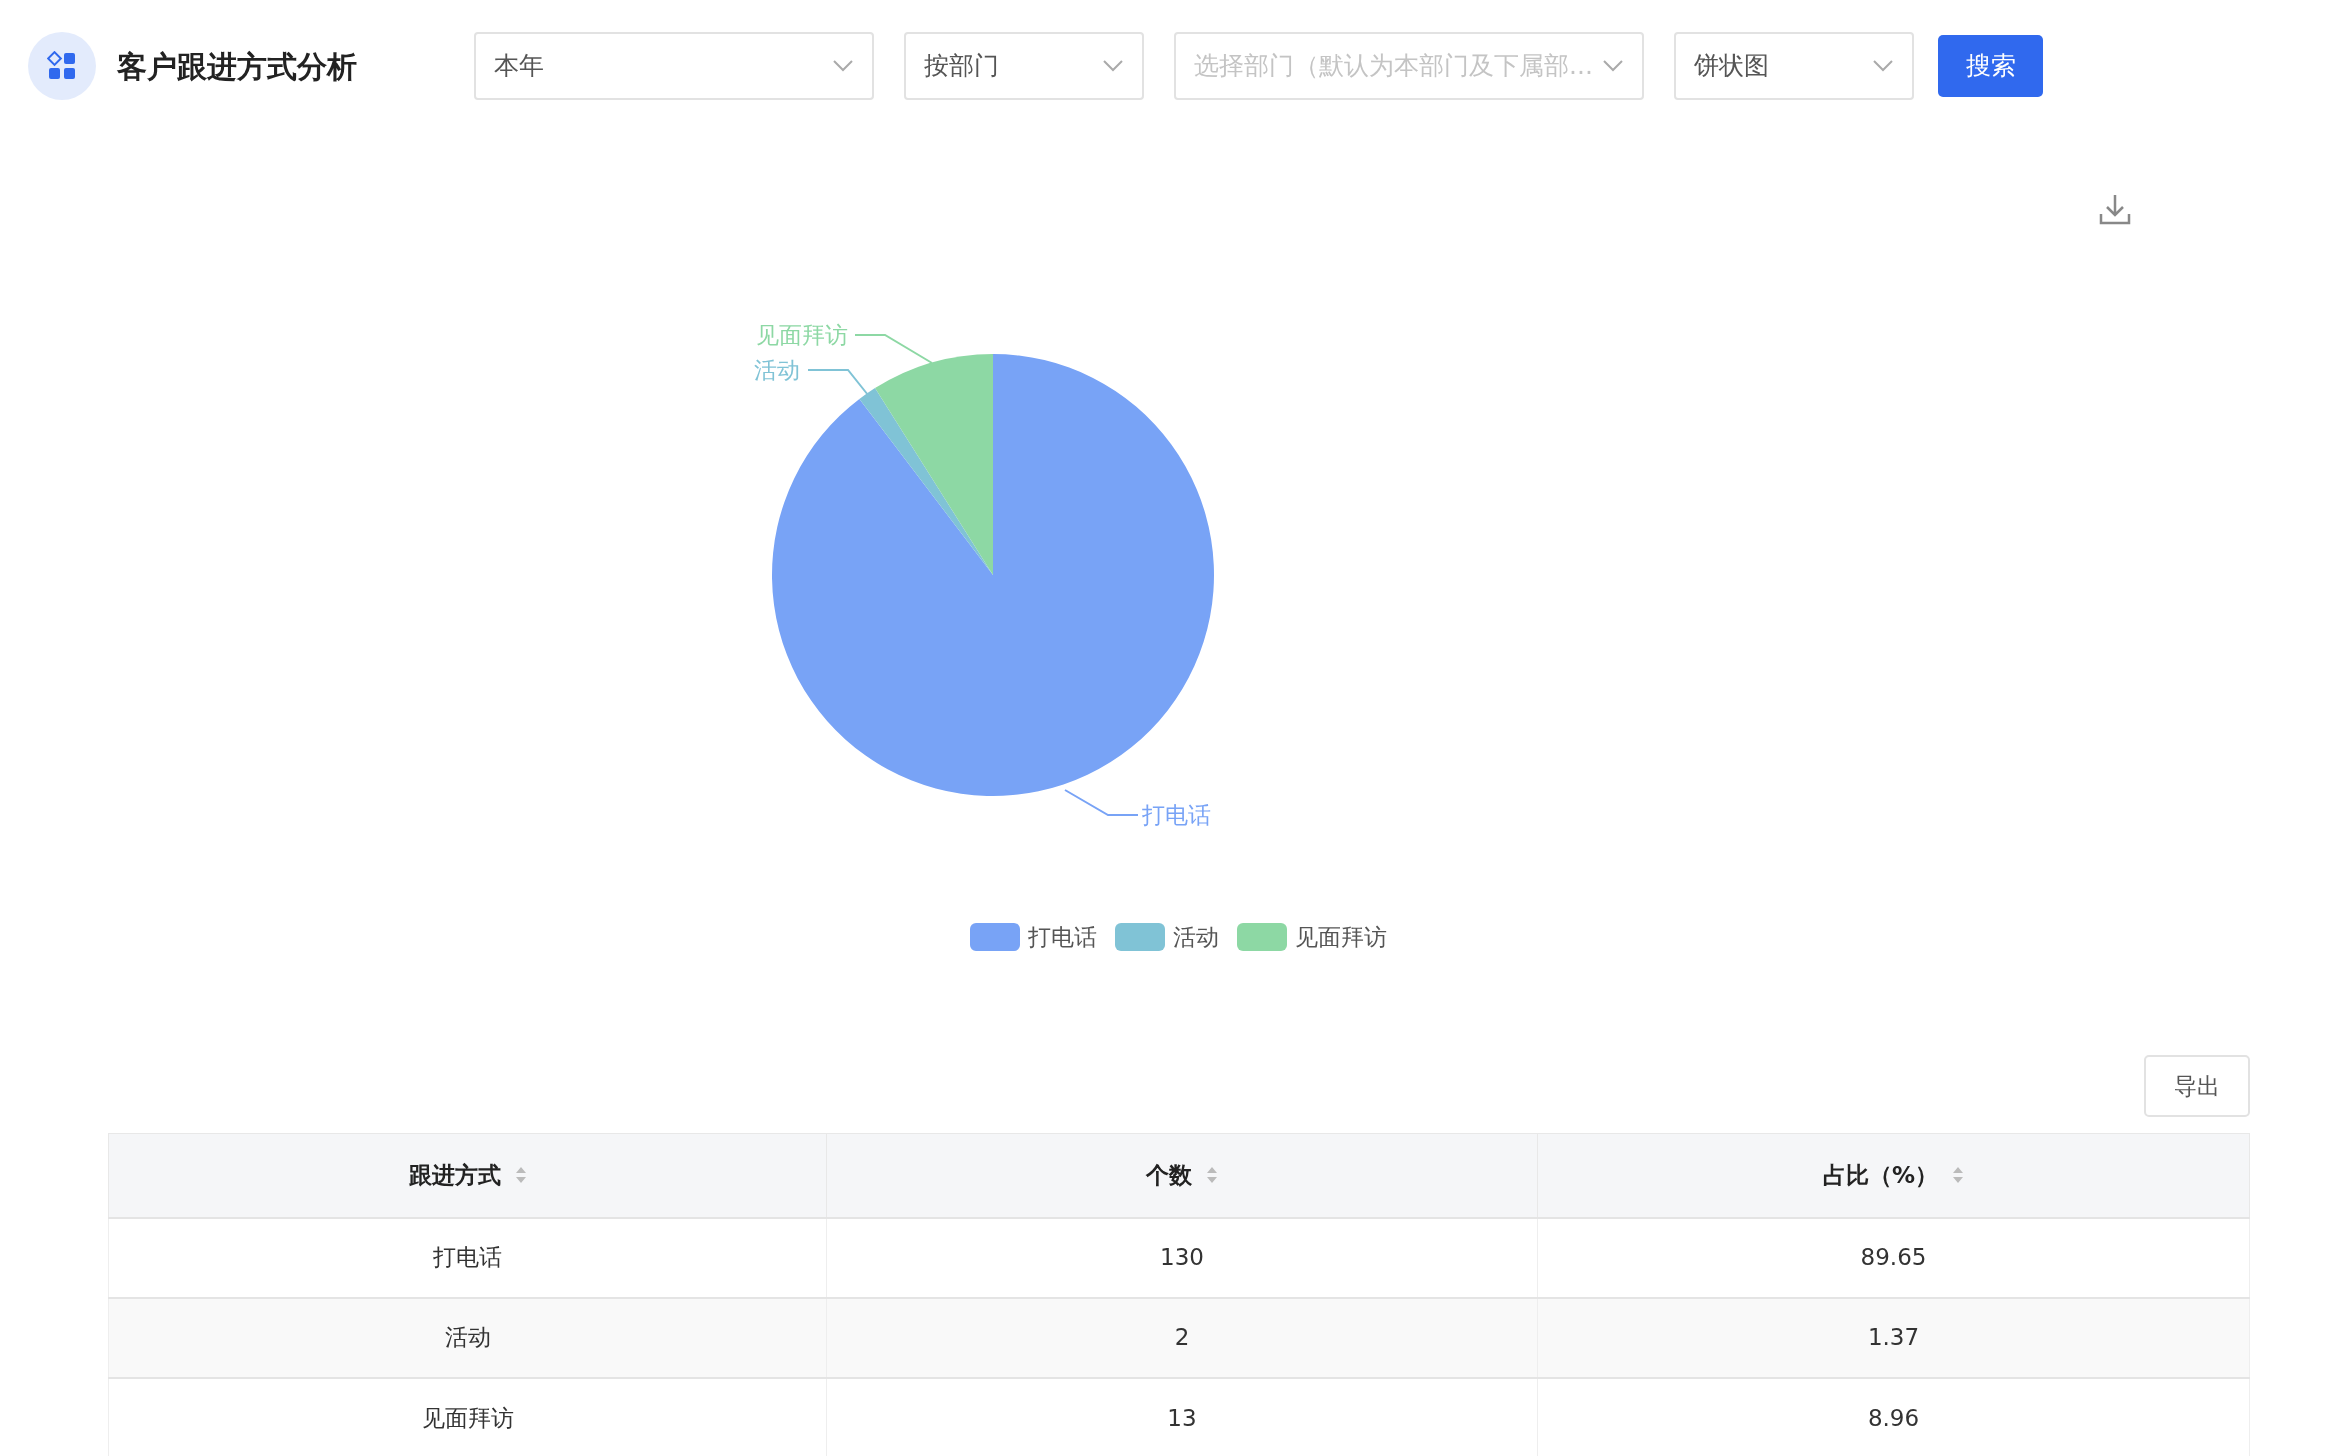  What do you see at coordinates (237, 66) in the screenshot?
I see `page-title: 客户跟进方式分析` at bounding box center [237, 66].